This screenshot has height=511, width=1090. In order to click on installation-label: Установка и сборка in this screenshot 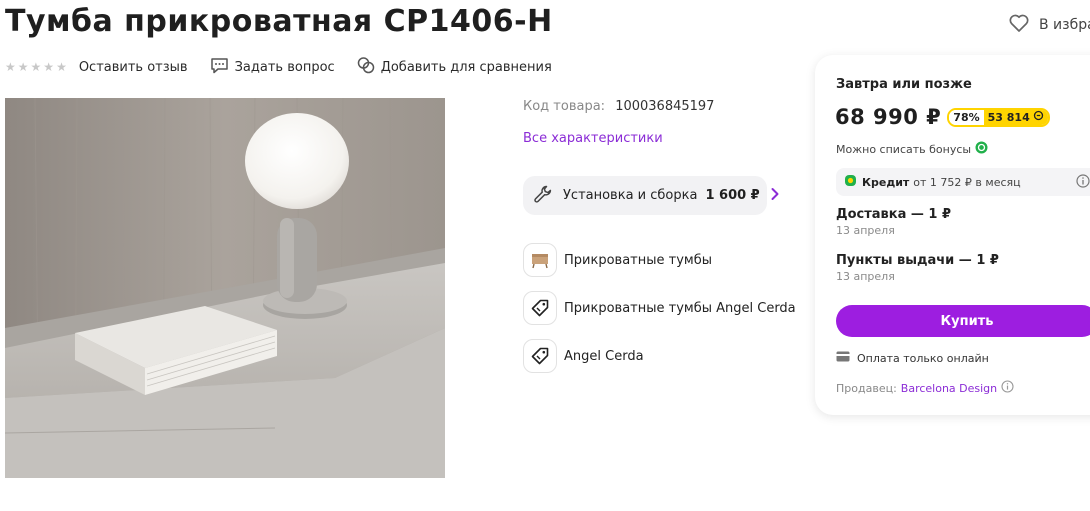, I will do `click(630, 195)`.